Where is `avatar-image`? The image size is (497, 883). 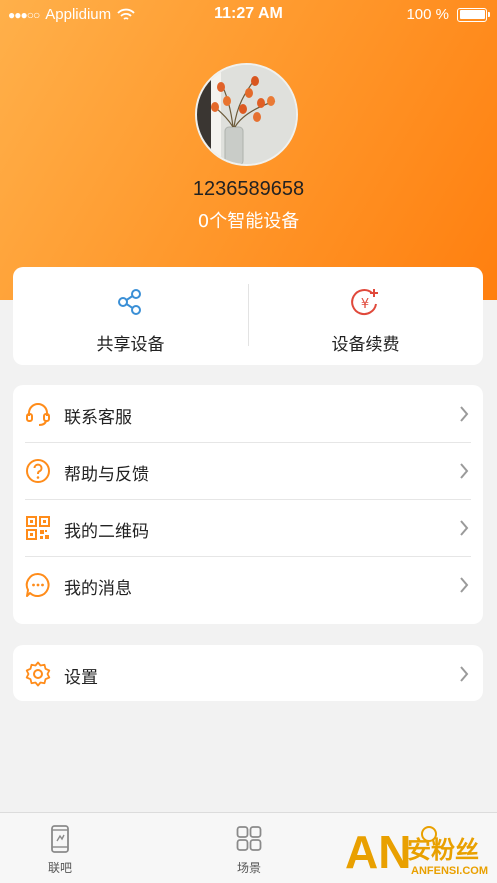
avatar-image is located at coordinates (246, 114).